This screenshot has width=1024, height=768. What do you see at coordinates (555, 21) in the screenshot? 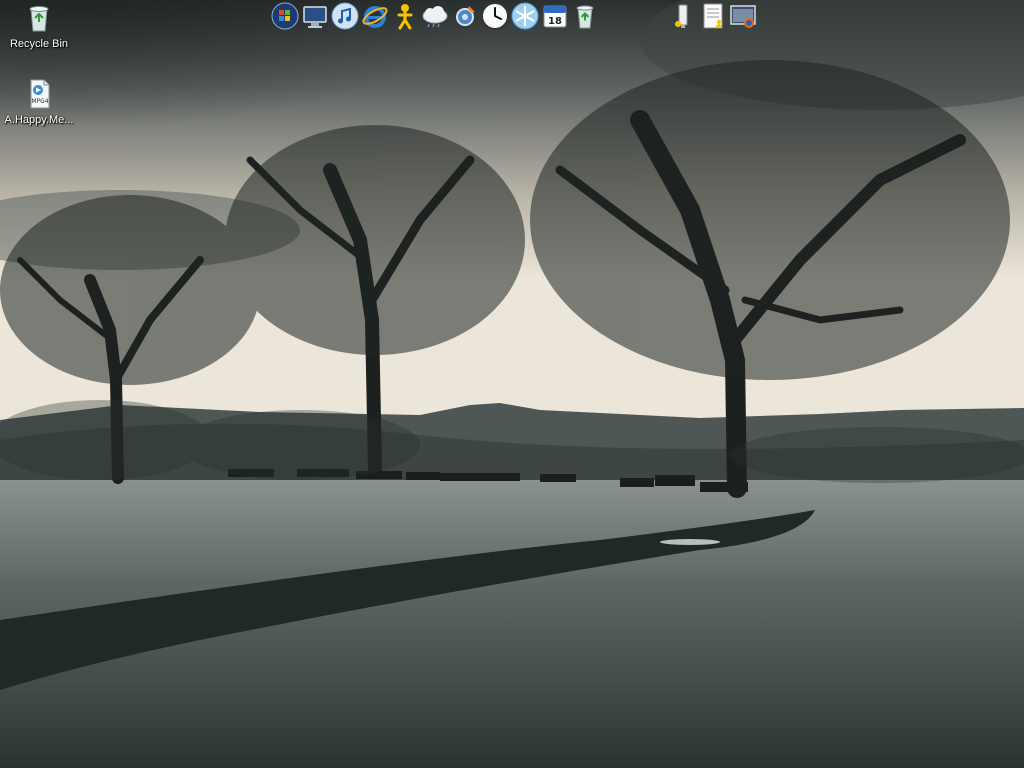
I see `calendar-day: 18` at bounding box center [555, 21].